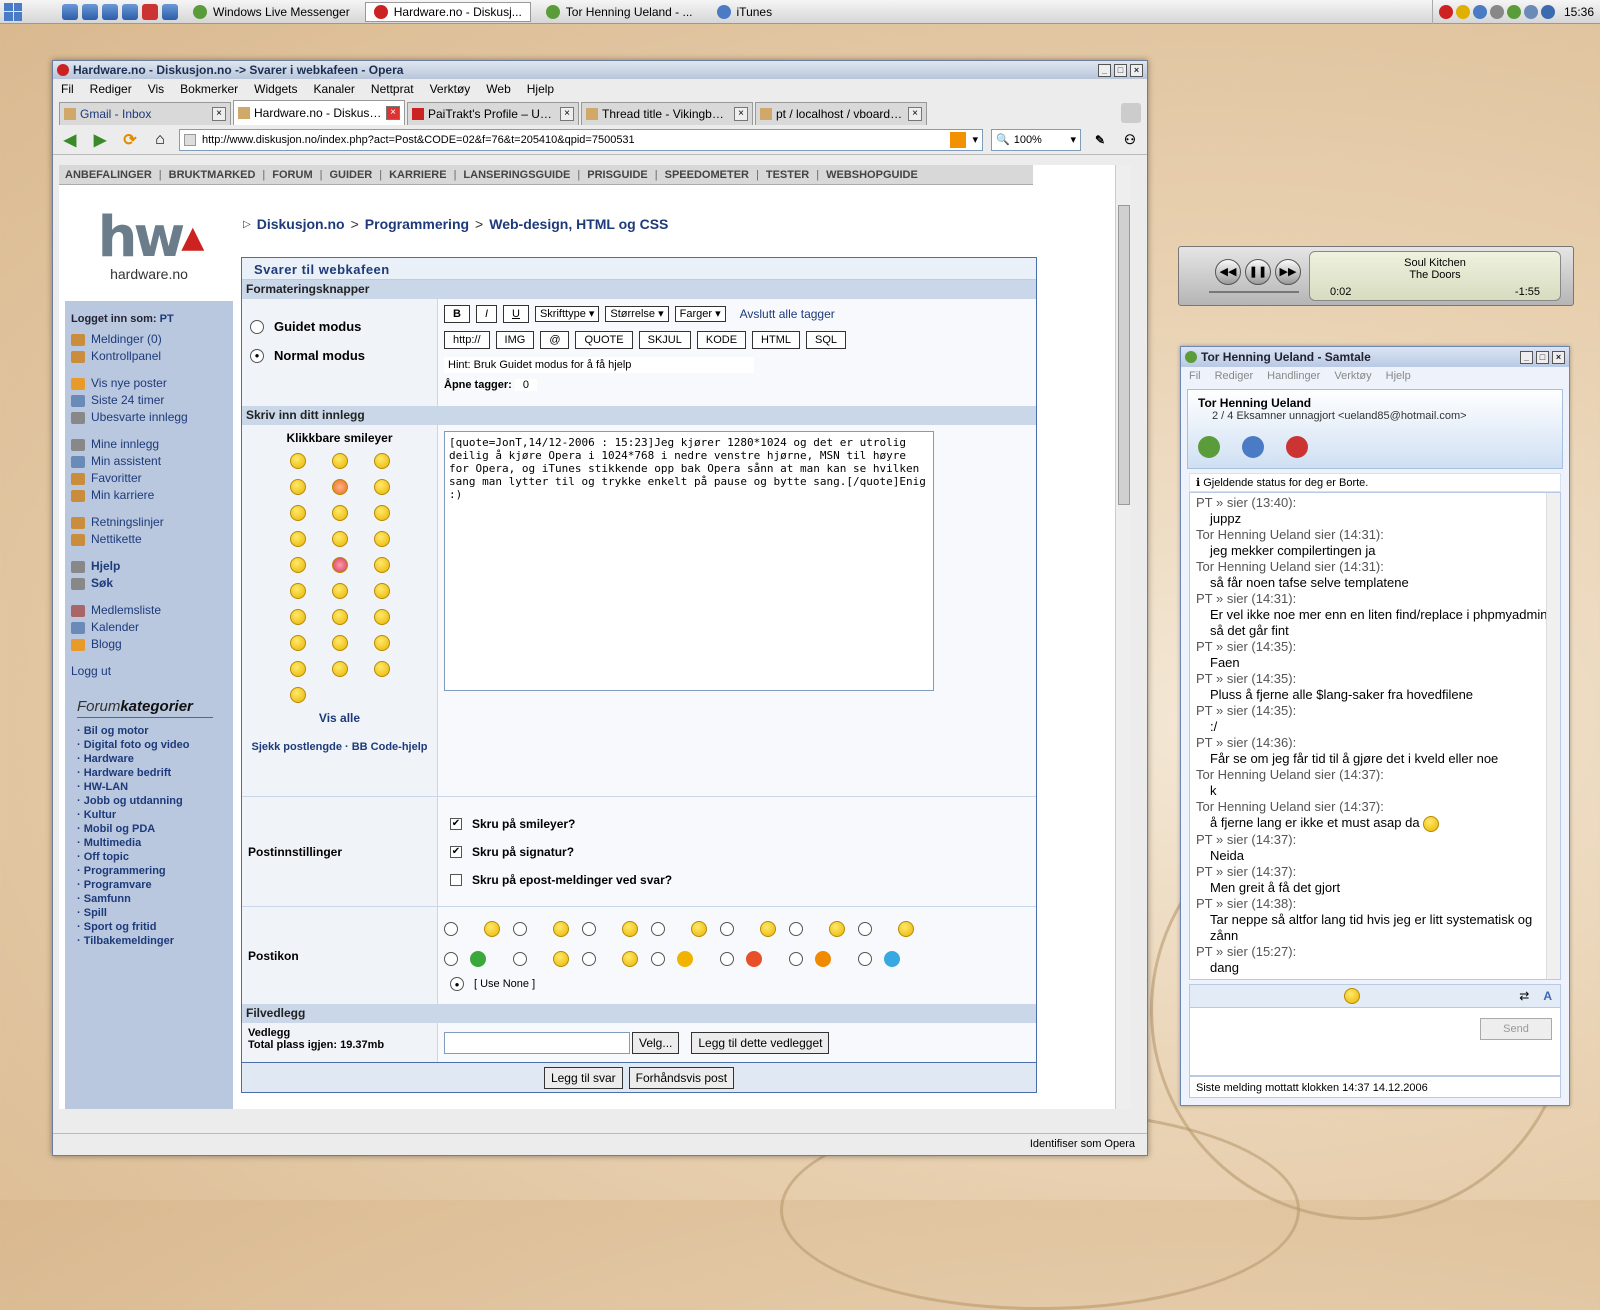 Image resolution: width=1600 pixels, height=1310 pixels. I want to click on email-notify-option: Skru på epost-meldinger ved svar?, so click(737, 880).